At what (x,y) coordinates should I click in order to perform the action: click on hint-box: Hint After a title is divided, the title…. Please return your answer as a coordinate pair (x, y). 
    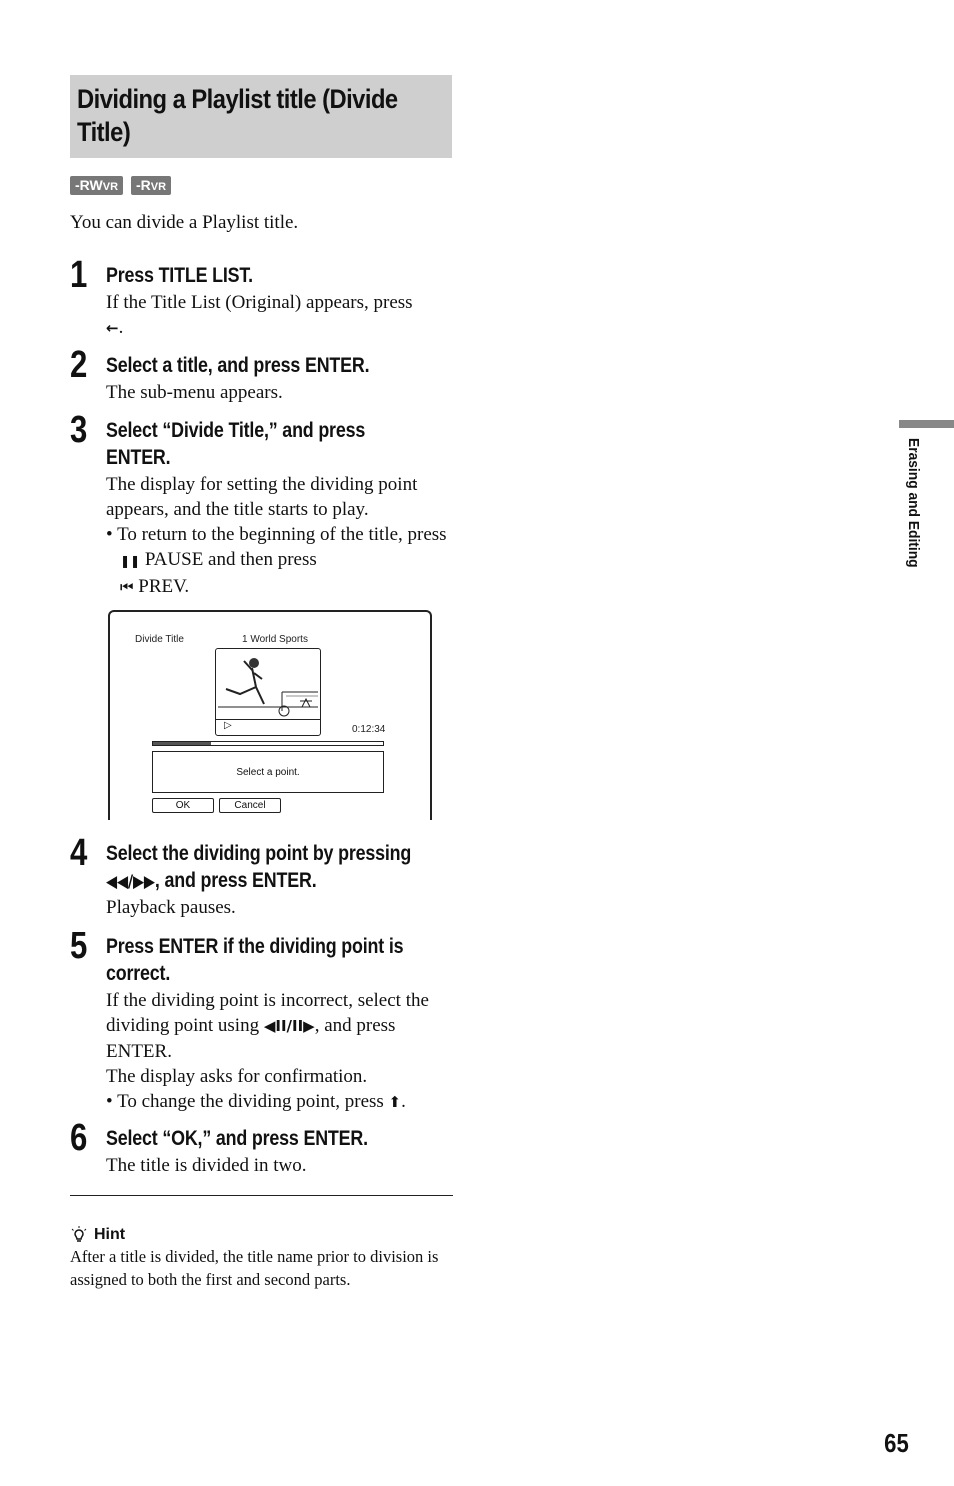
    Looking at the image, I should click on (260, 1258).